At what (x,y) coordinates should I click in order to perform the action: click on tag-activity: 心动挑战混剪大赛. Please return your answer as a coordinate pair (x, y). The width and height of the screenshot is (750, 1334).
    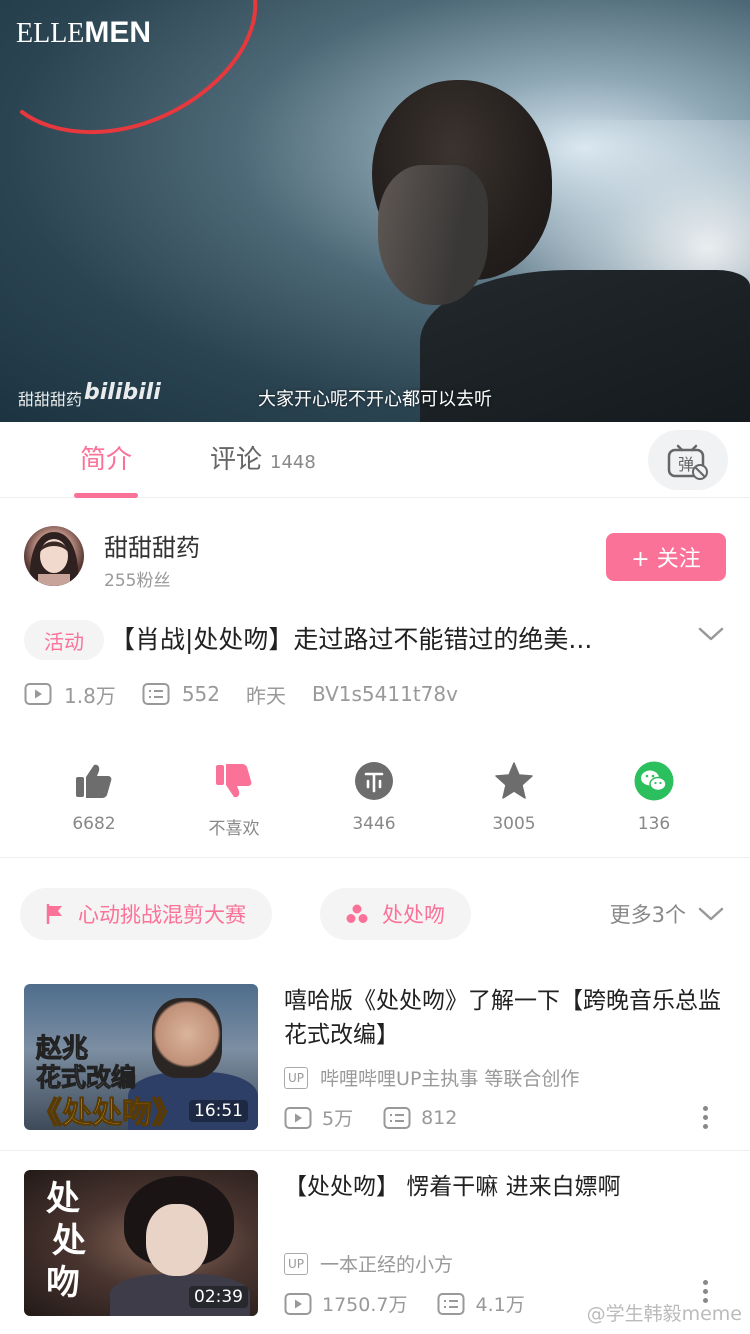
    Looking at the image, I should click on (146, 914).